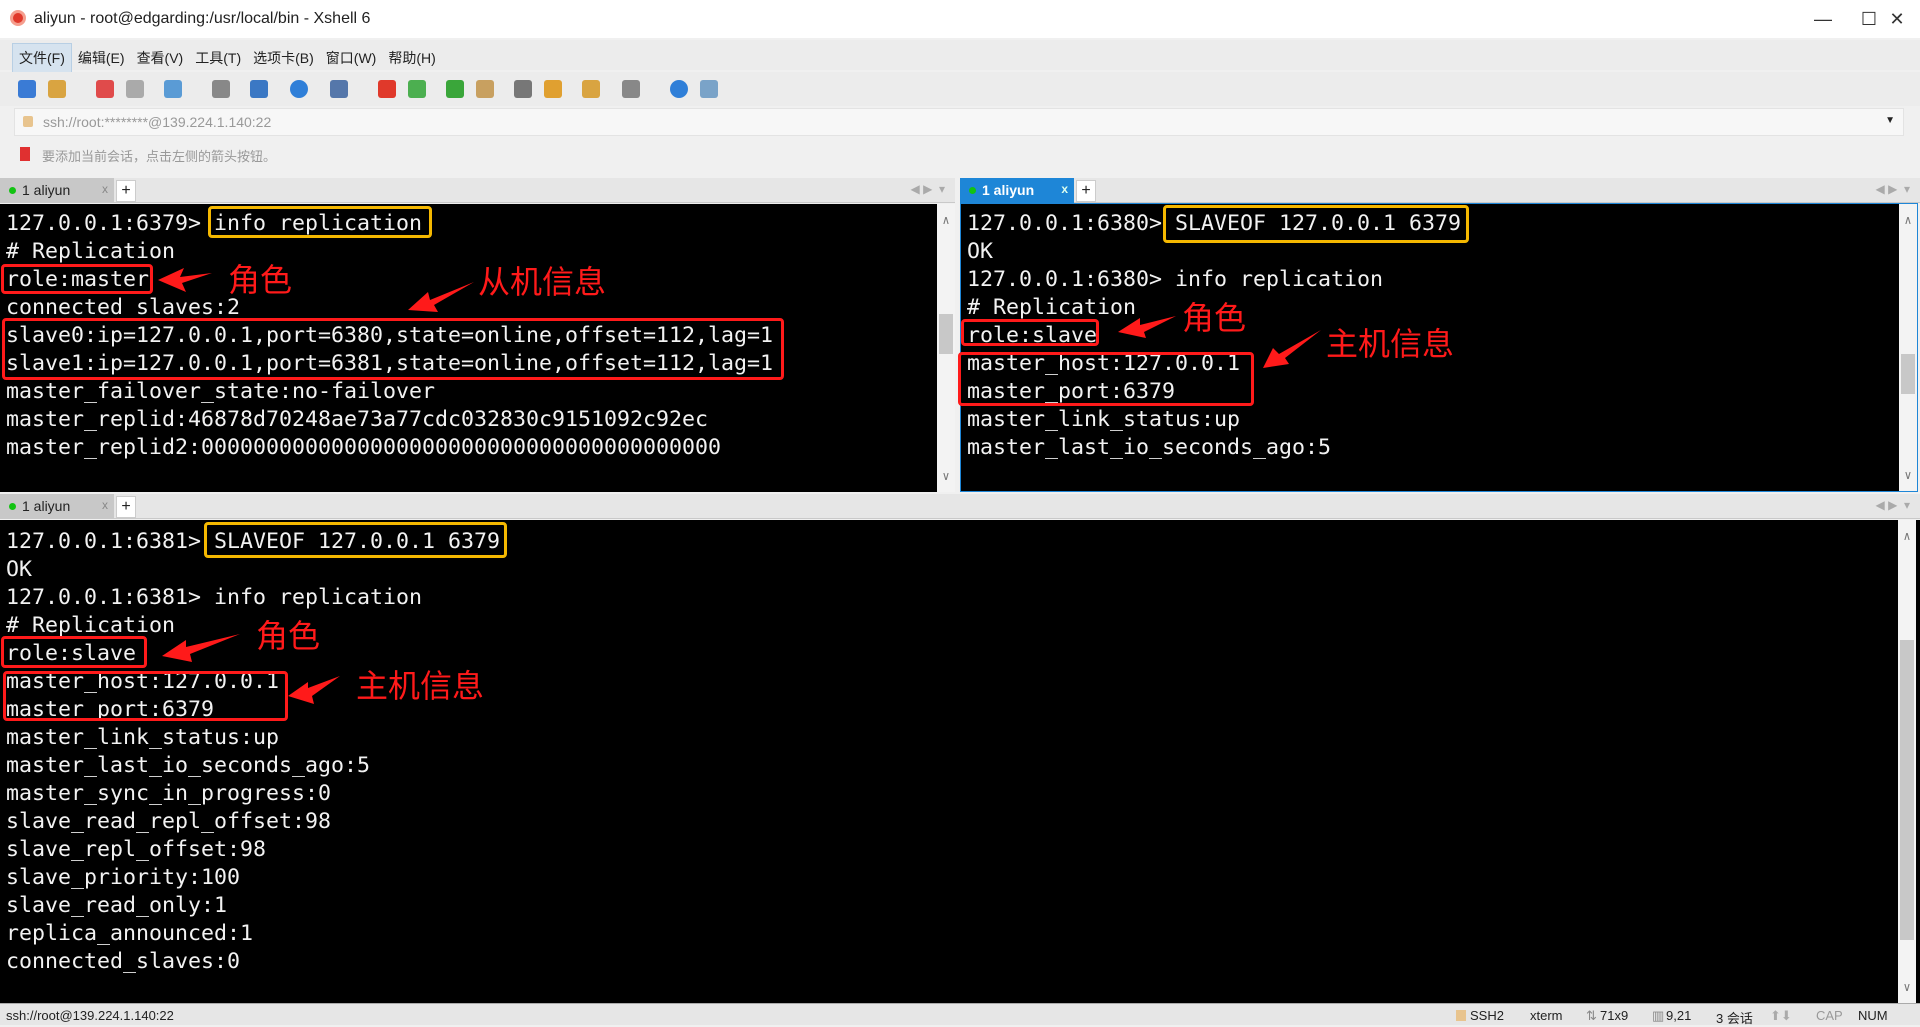 This screenshot has height=1027, width=1920. What do you see at coordinates (57, 89) in the screenshot?
I see `open-folder-icon` at bounding box center [57, 89].